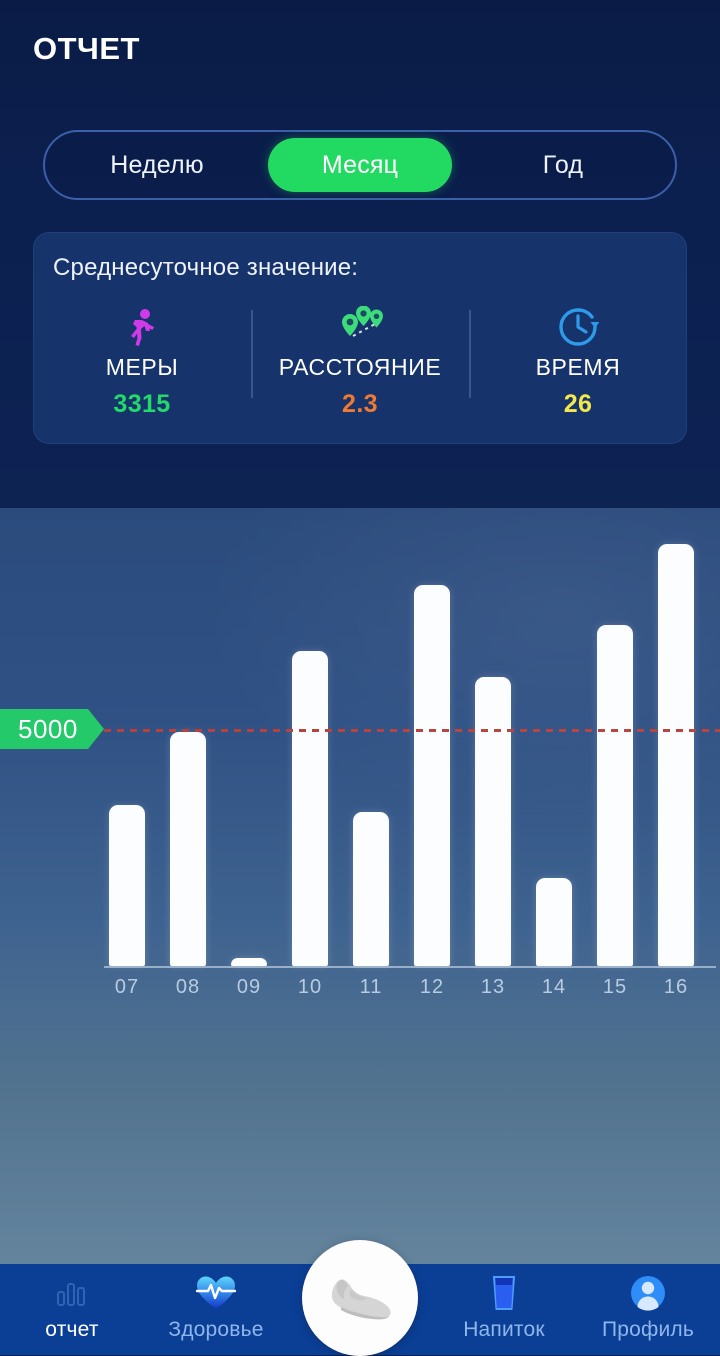  What do you see at coordinates (95, 729) in the screenshot?
I see `goal-badge-tip` at bounding box center [95, 729].